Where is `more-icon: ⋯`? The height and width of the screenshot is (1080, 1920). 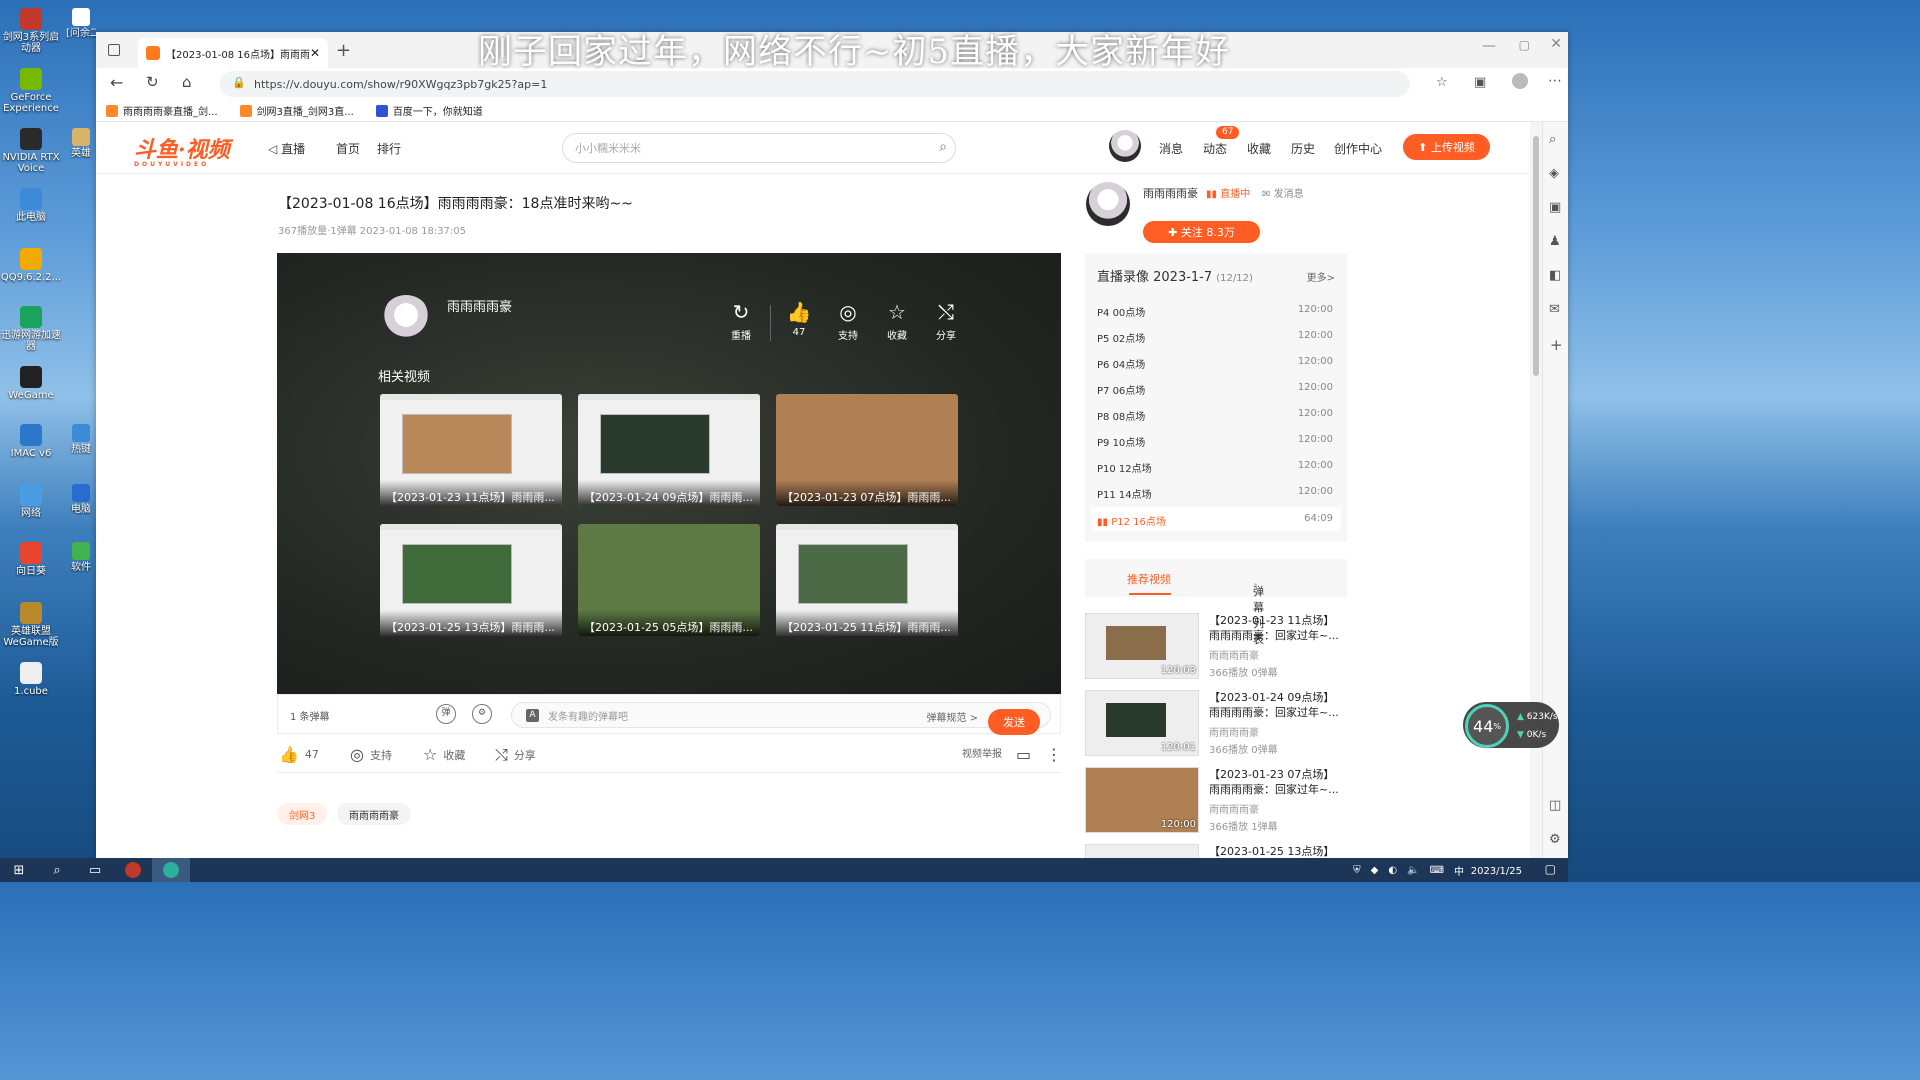
more-icon: ⋯ is located at coordinates (1555, 81).